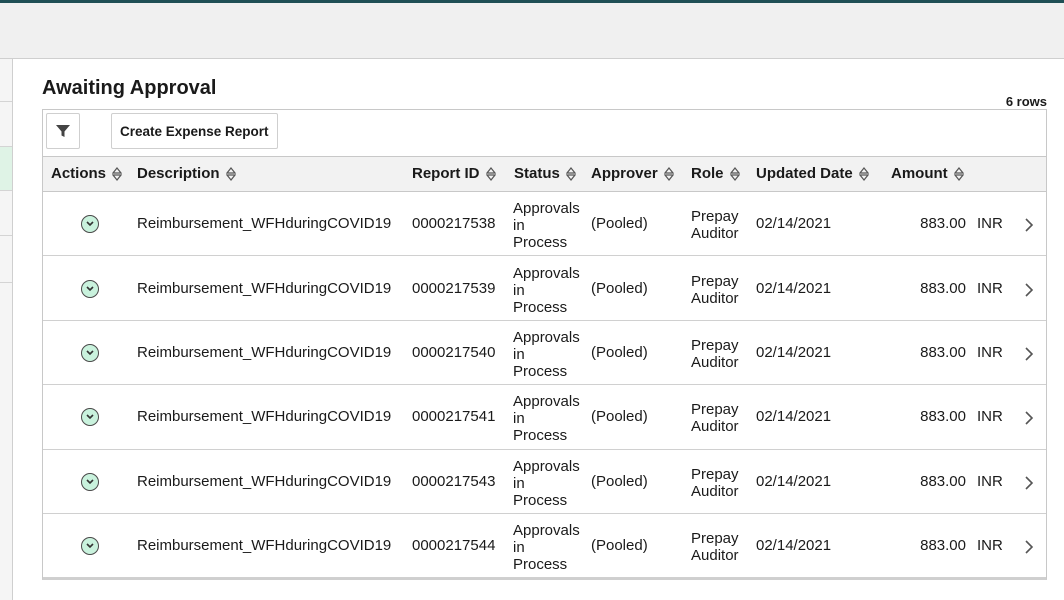 The width and height of the screenshot is (1064, 600). I want to click on column-header-status: Status, so click(545, 174).